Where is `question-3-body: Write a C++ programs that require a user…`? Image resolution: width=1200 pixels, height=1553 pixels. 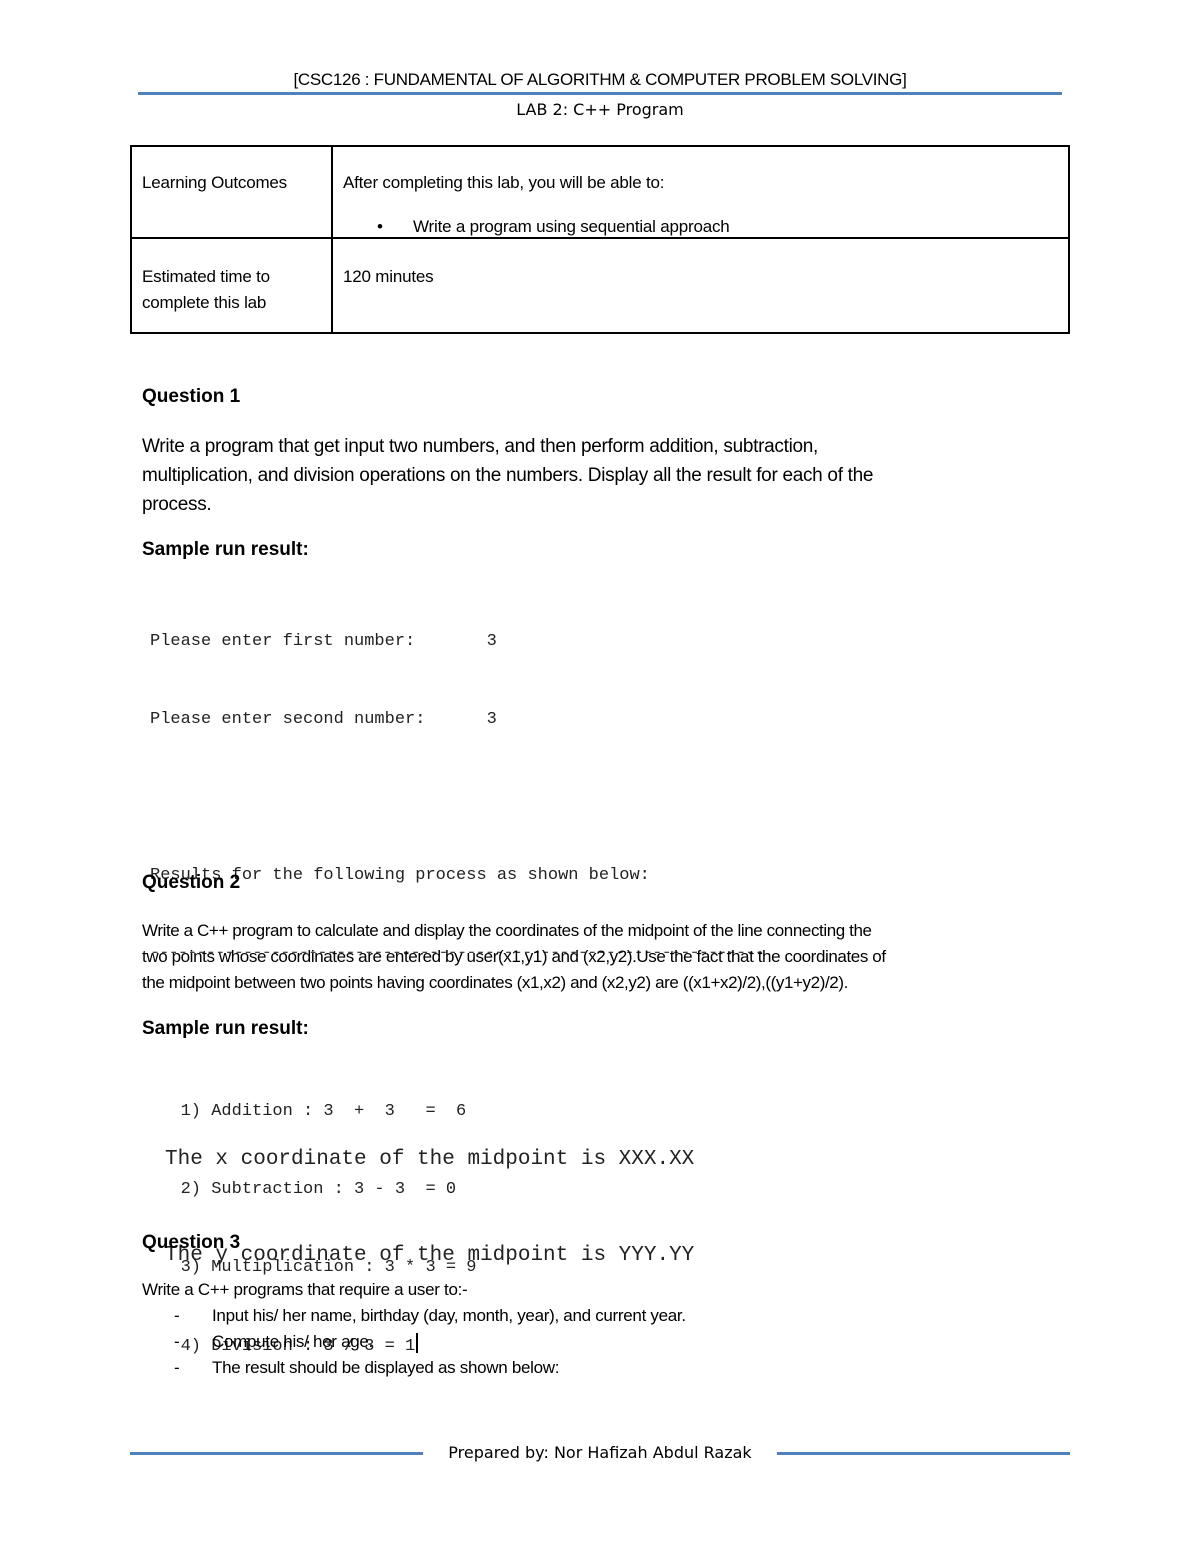 question-3-body: Write a C++ programs that require a user… is located at coordinates (414, 1329).